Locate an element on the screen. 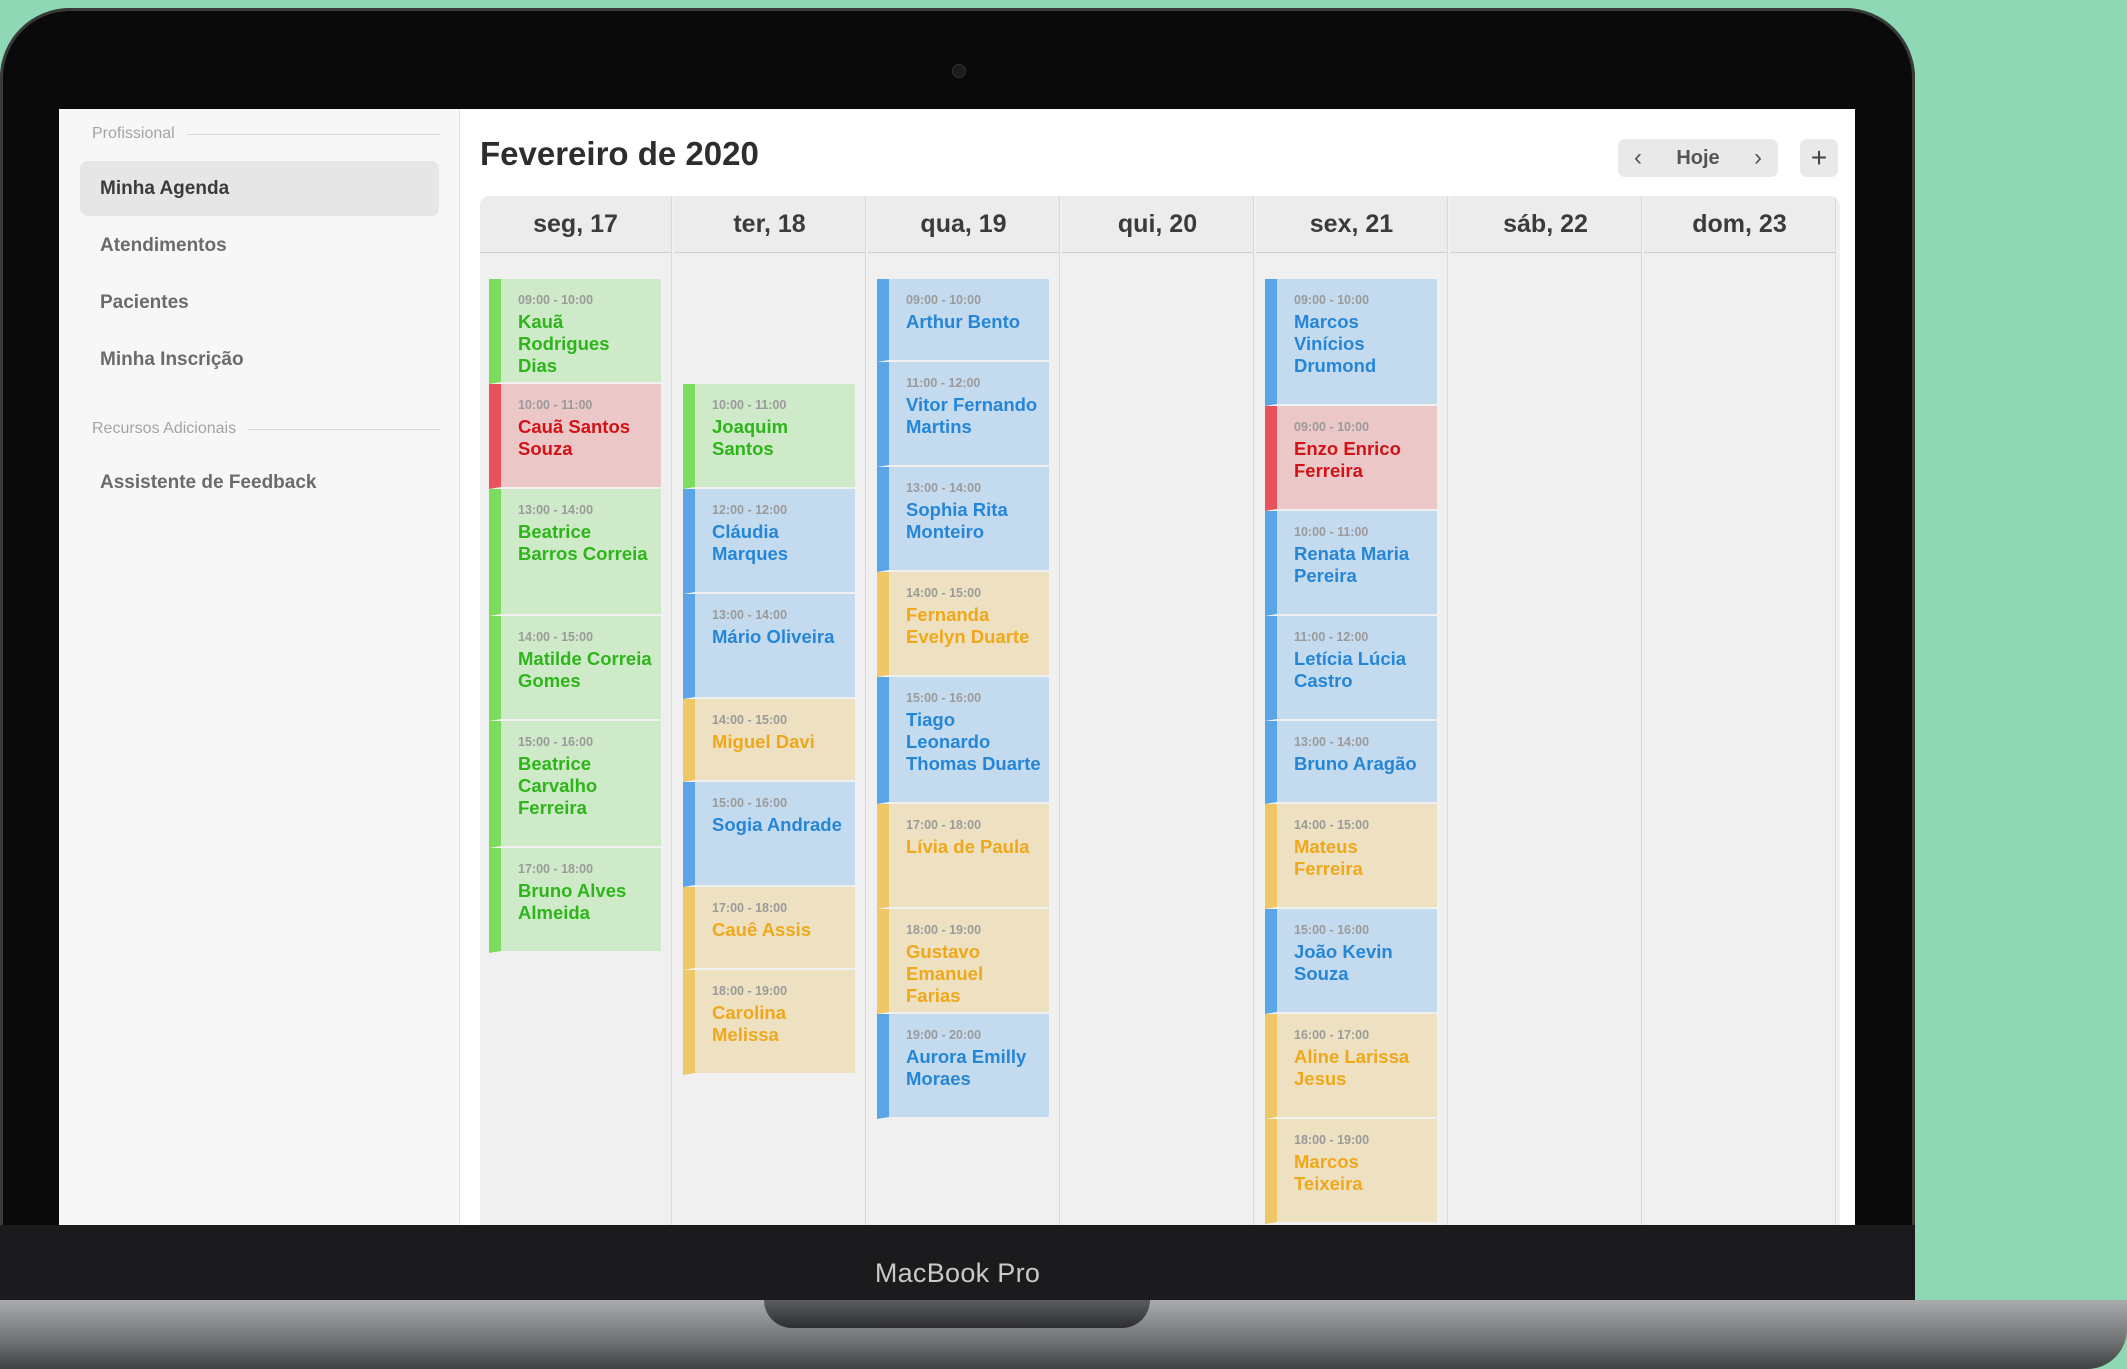  add-button: + is located at coordinates (1819, 158).